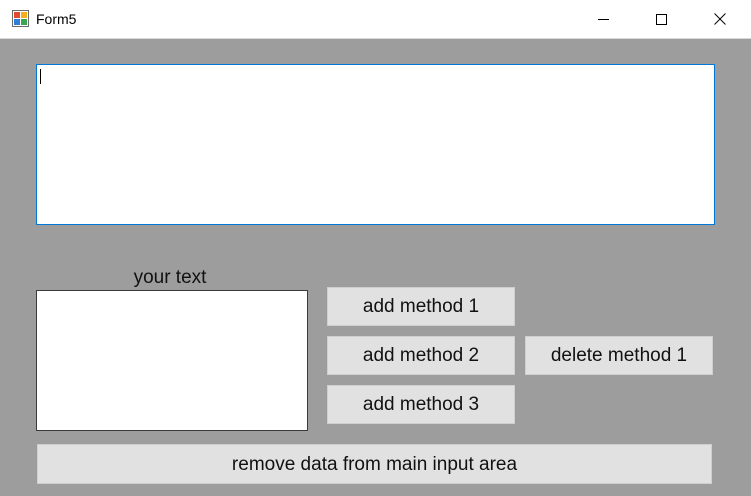  Describe the element at coordinates (20, 18) in the screenshot. I see `winforms-form-icon` at that location.